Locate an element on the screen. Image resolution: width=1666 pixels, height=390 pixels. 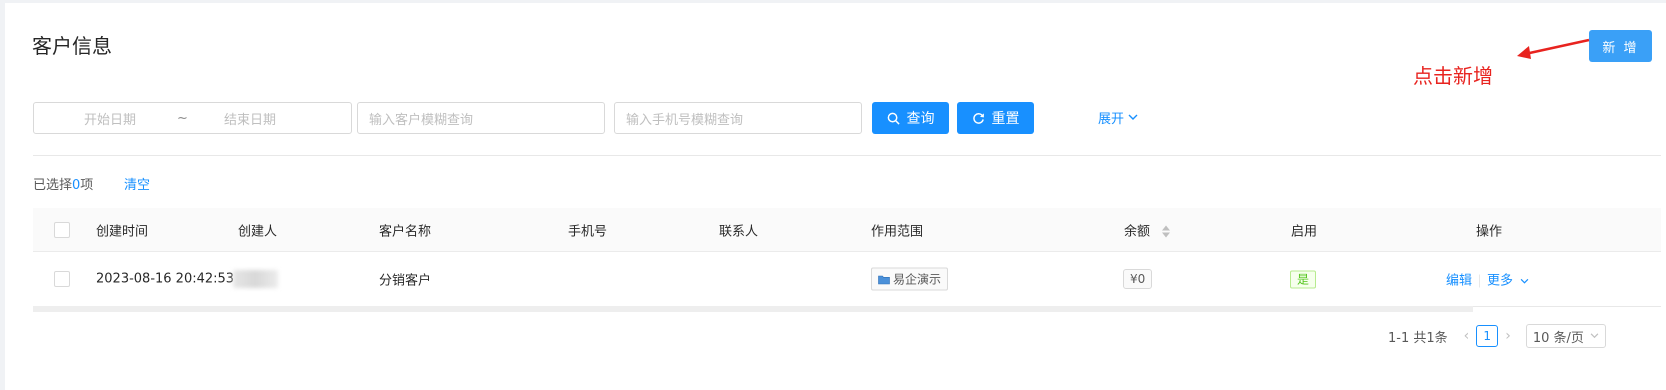
more-dropdown: 更多 is located at coordinates (1508, 281).